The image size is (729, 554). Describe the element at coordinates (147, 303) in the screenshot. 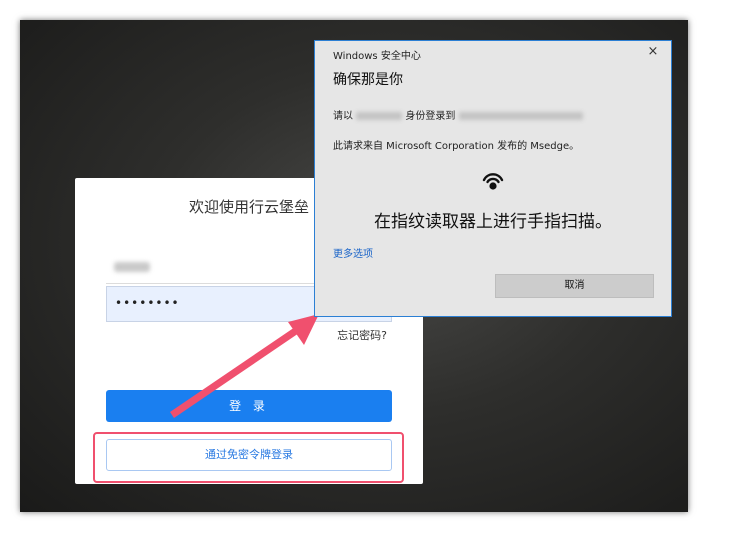

I see `password-value: ••••••••` at that location.